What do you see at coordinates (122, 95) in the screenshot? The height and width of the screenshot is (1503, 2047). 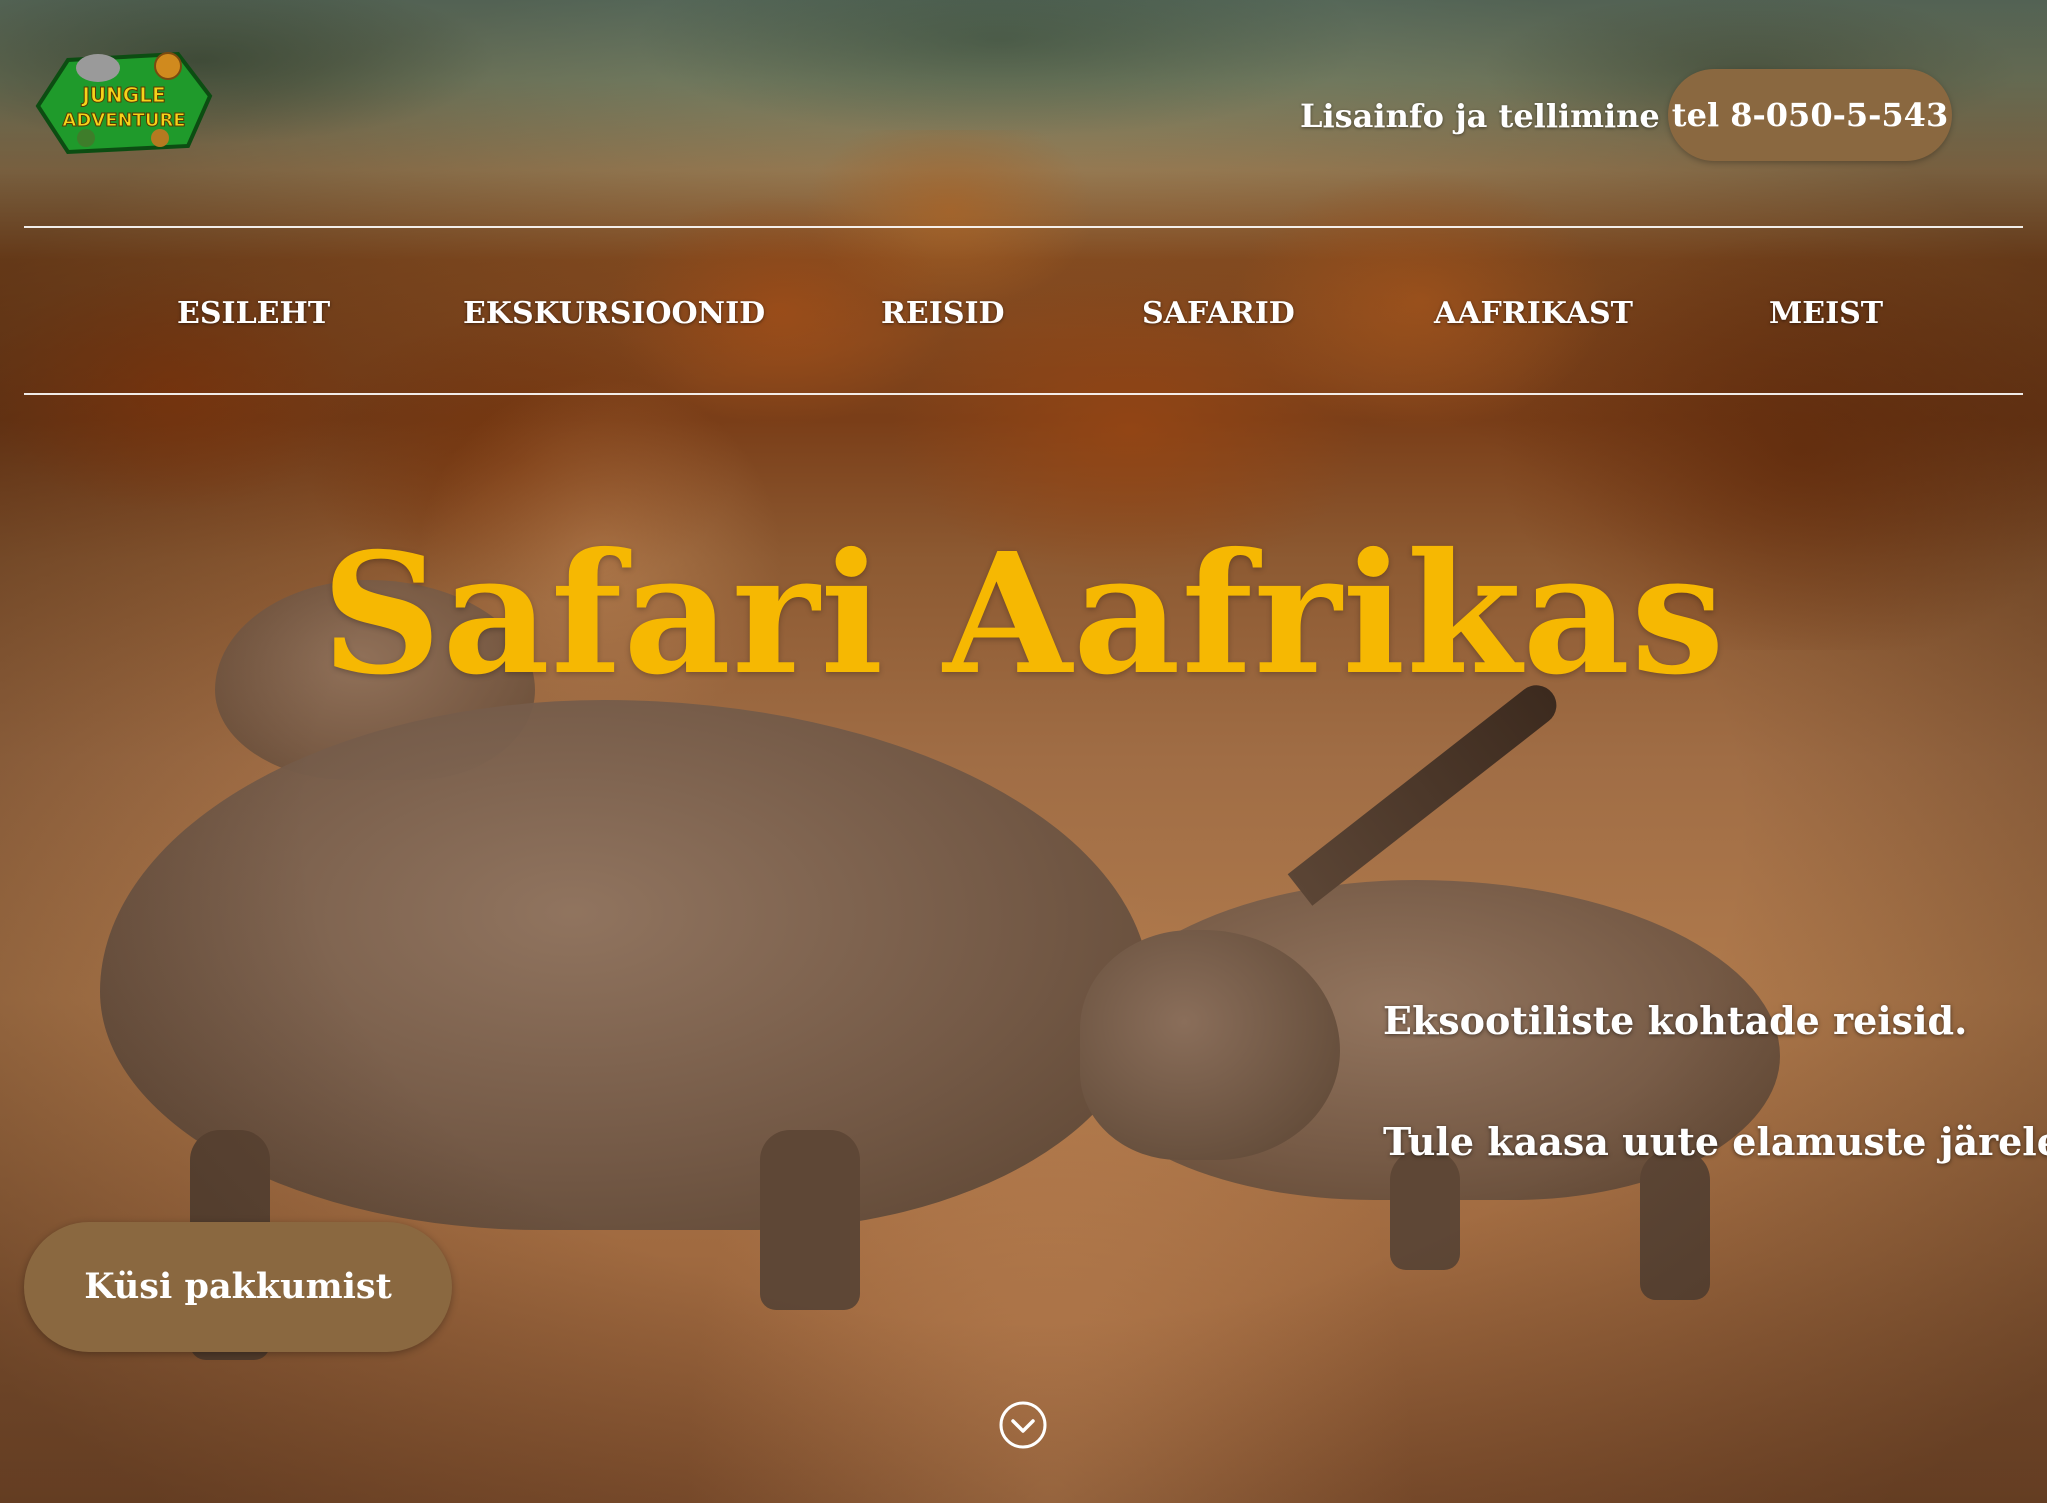 I see `logo-text-line1: JUNGLE` at bounding box center [122, 95].